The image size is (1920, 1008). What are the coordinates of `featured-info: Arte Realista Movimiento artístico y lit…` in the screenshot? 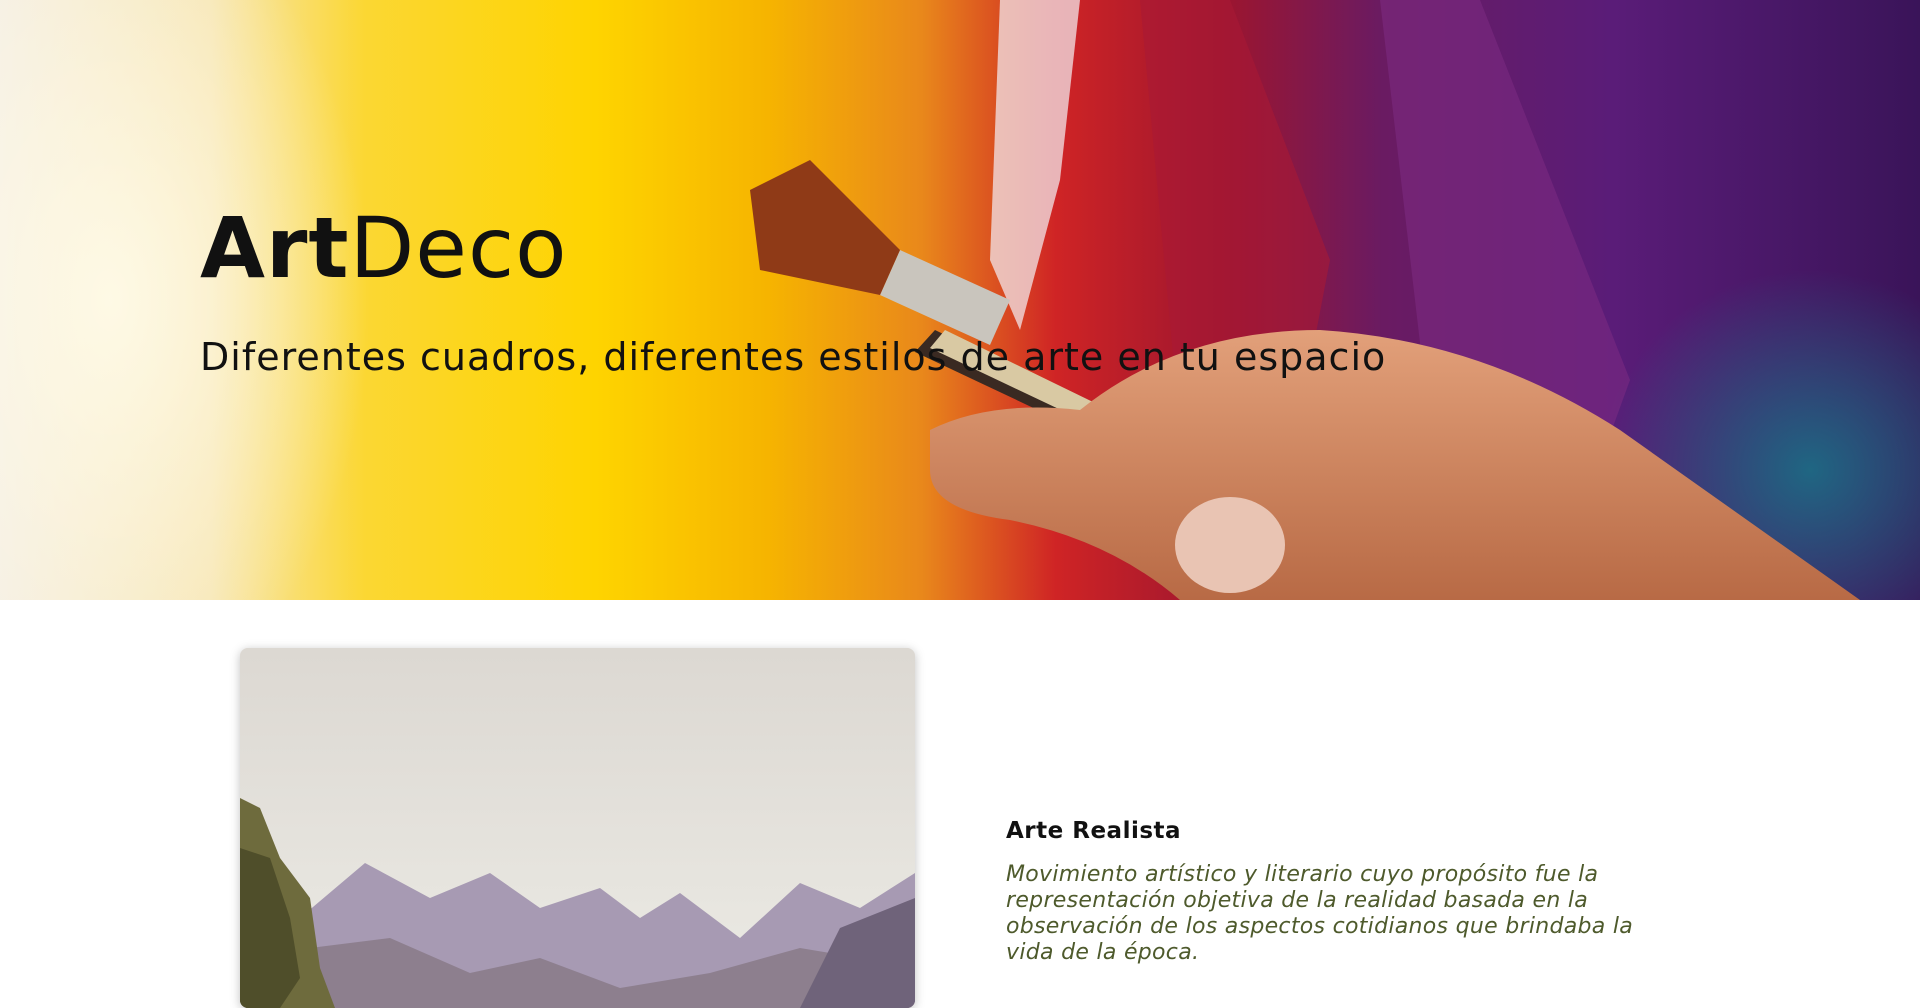 It's located at (1356, 890).